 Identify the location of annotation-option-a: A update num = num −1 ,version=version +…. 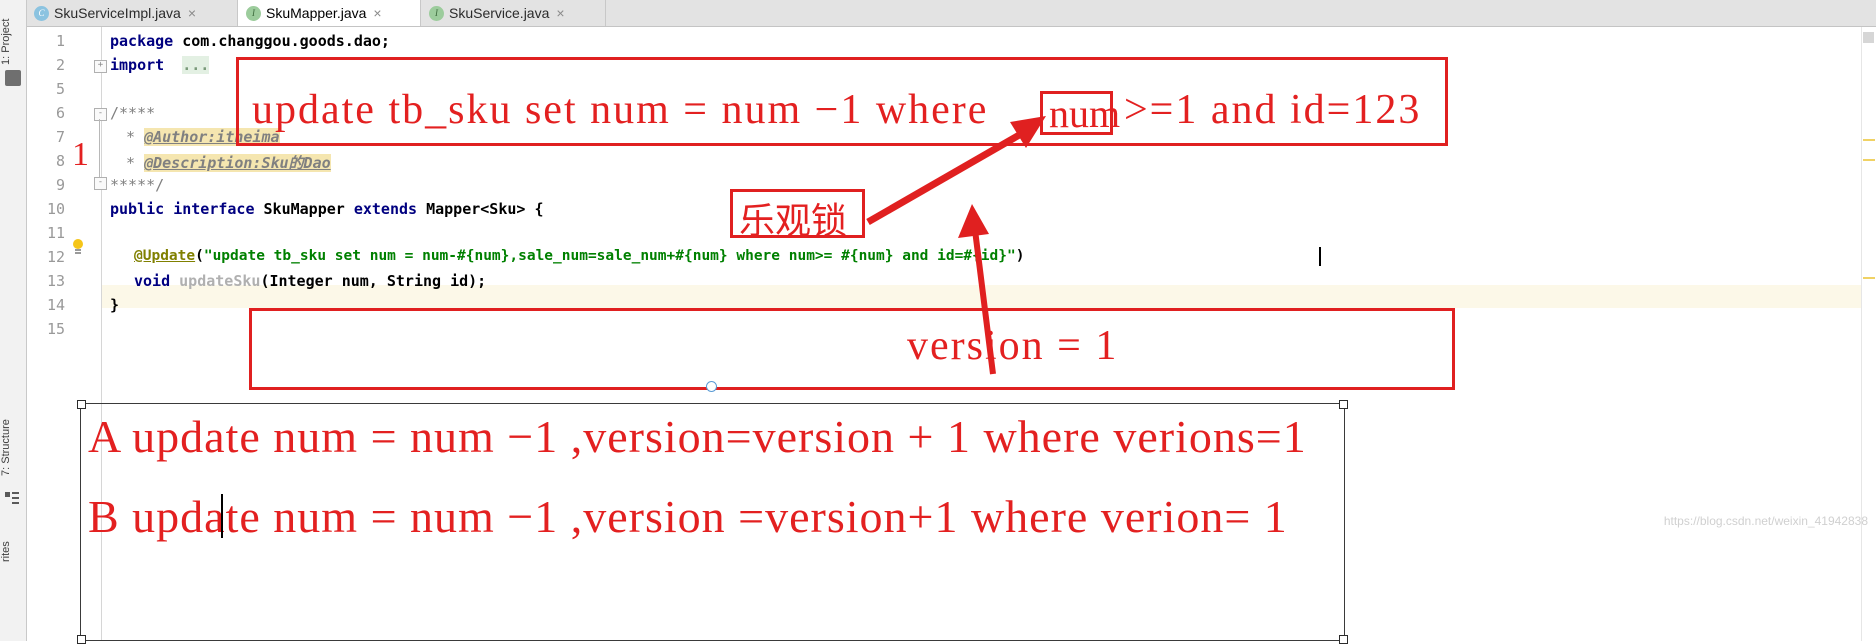
(697, 436).